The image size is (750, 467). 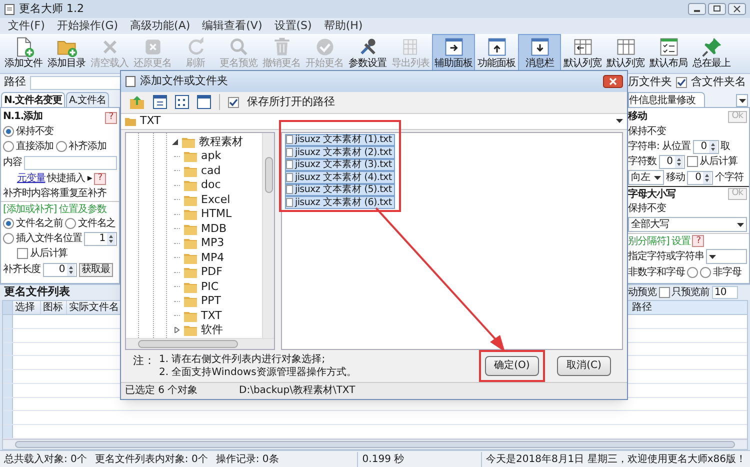 I want to click on tree-item: Excel, so click(x=200, y=200).